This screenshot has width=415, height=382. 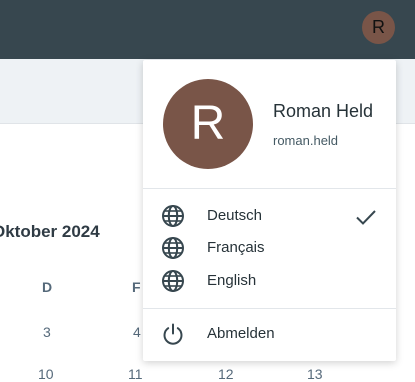 I want to click on user-name: Roman Held, so click(x=323, y=111).